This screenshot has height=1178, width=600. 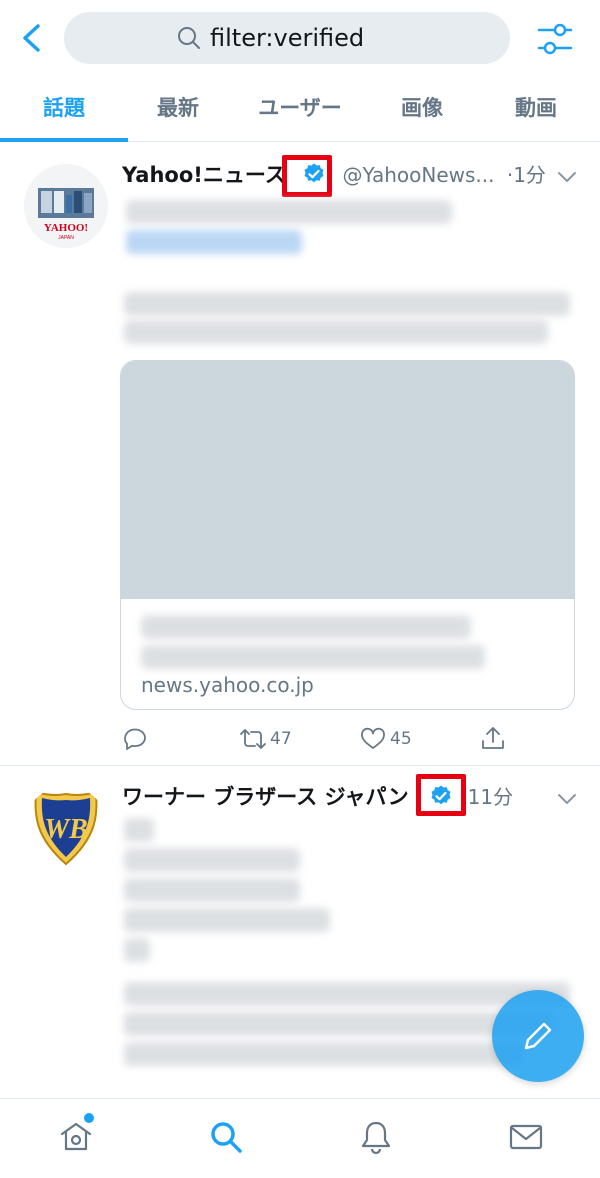 I want to click on avatar: YAHOO! JAPAN, so click(x=66, y=206).